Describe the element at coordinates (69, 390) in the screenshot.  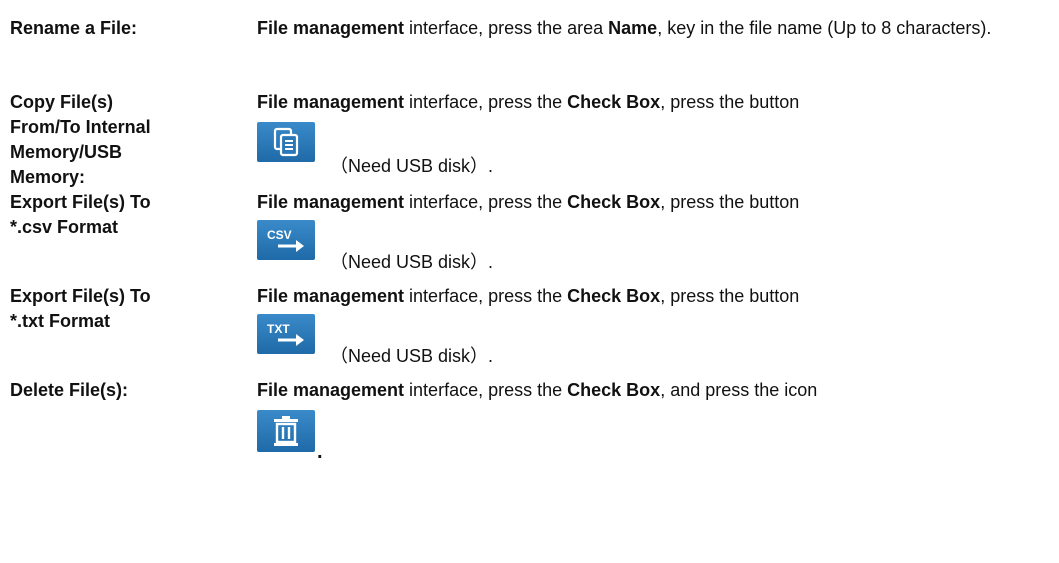
I see `term-delete: Delete File(s):` at that location.